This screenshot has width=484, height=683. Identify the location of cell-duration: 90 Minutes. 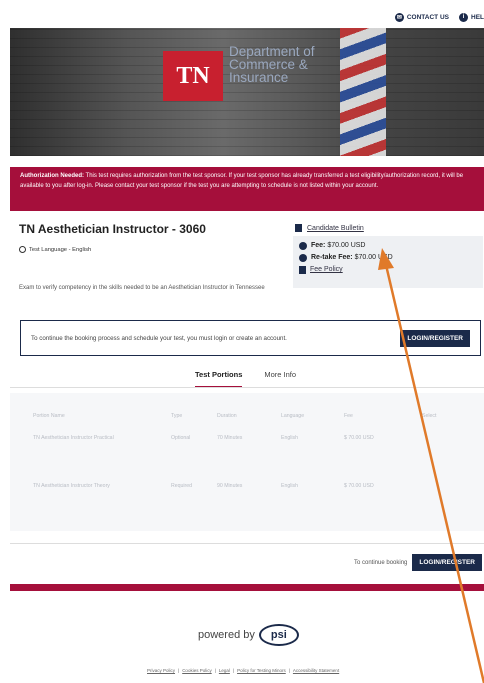
(230, 486).